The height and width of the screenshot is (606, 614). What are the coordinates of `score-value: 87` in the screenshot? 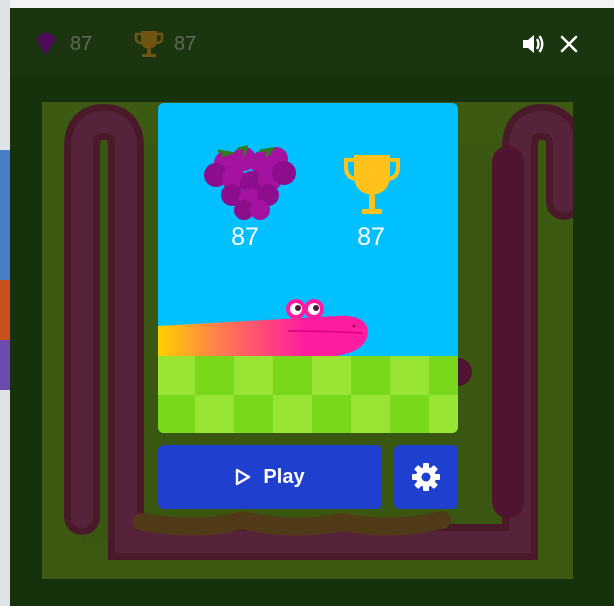 It's located at (245, 237).